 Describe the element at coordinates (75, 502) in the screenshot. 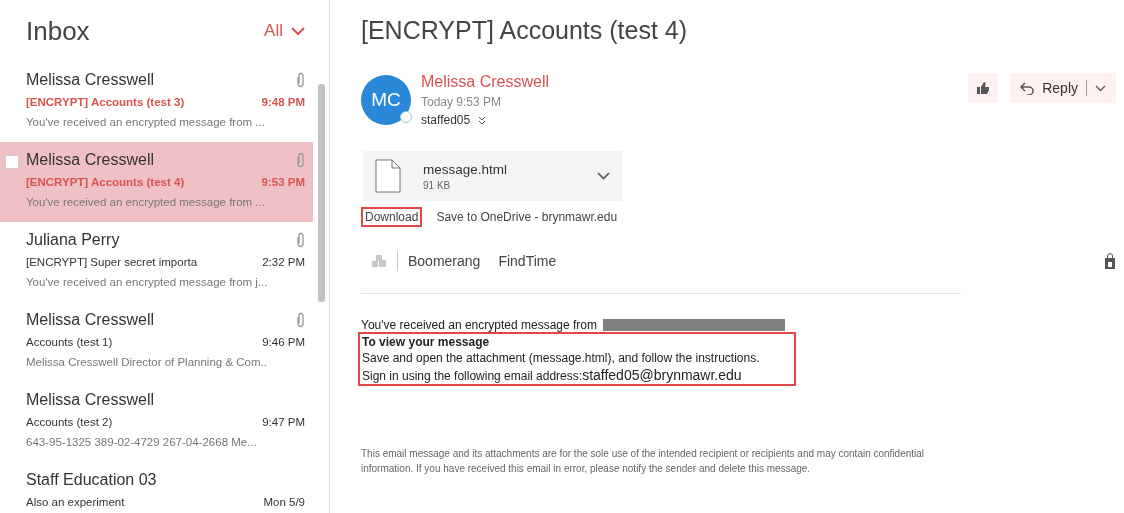

I see `message-subject: Also an experiment` at that location.